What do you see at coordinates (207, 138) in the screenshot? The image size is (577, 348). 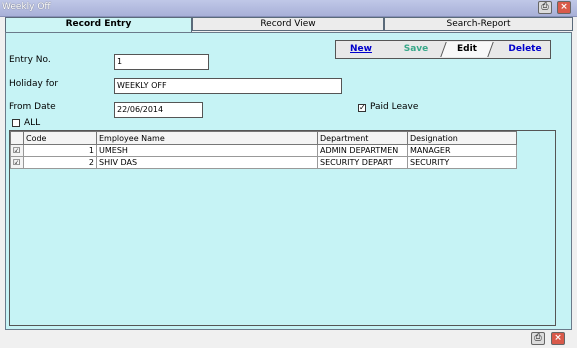 I see `employee-name-column-header: Employee Name` at bounding box center [207, 138].